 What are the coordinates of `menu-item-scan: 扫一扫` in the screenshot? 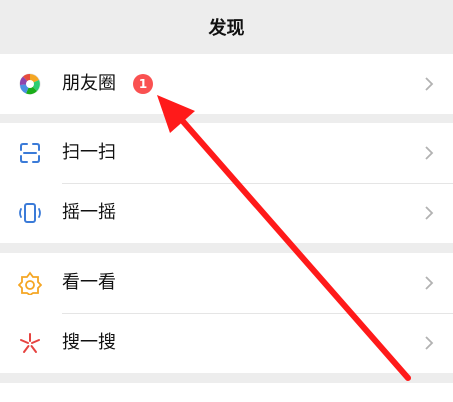 It's located at (226, 153).